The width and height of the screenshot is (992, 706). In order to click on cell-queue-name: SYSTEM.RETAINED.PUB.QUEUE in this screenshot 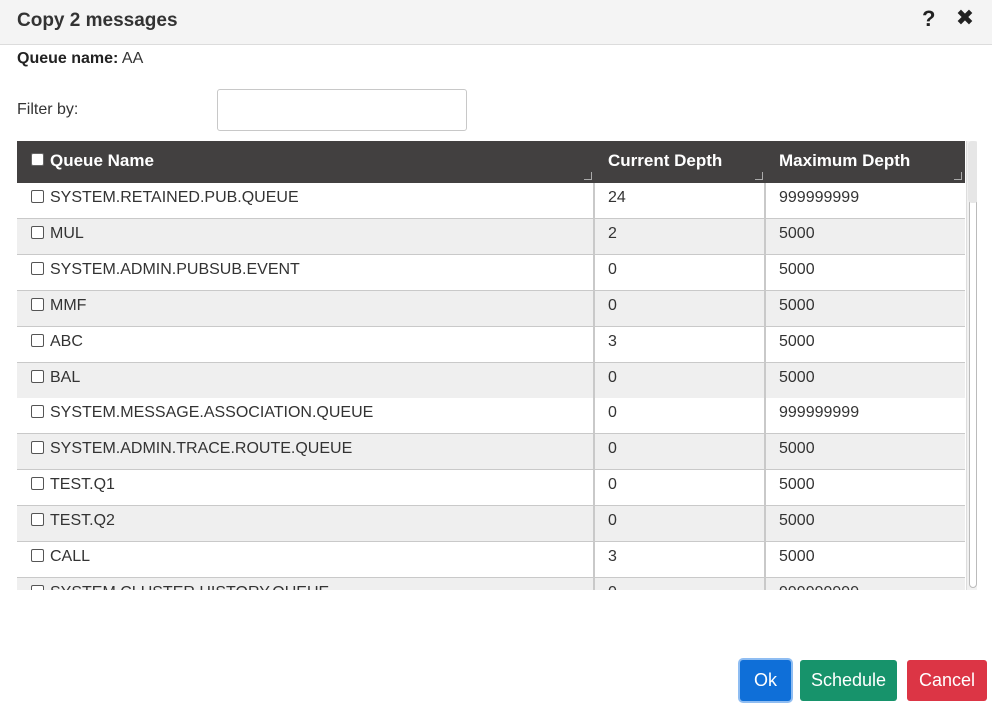, I will do `click(306, 201)`.